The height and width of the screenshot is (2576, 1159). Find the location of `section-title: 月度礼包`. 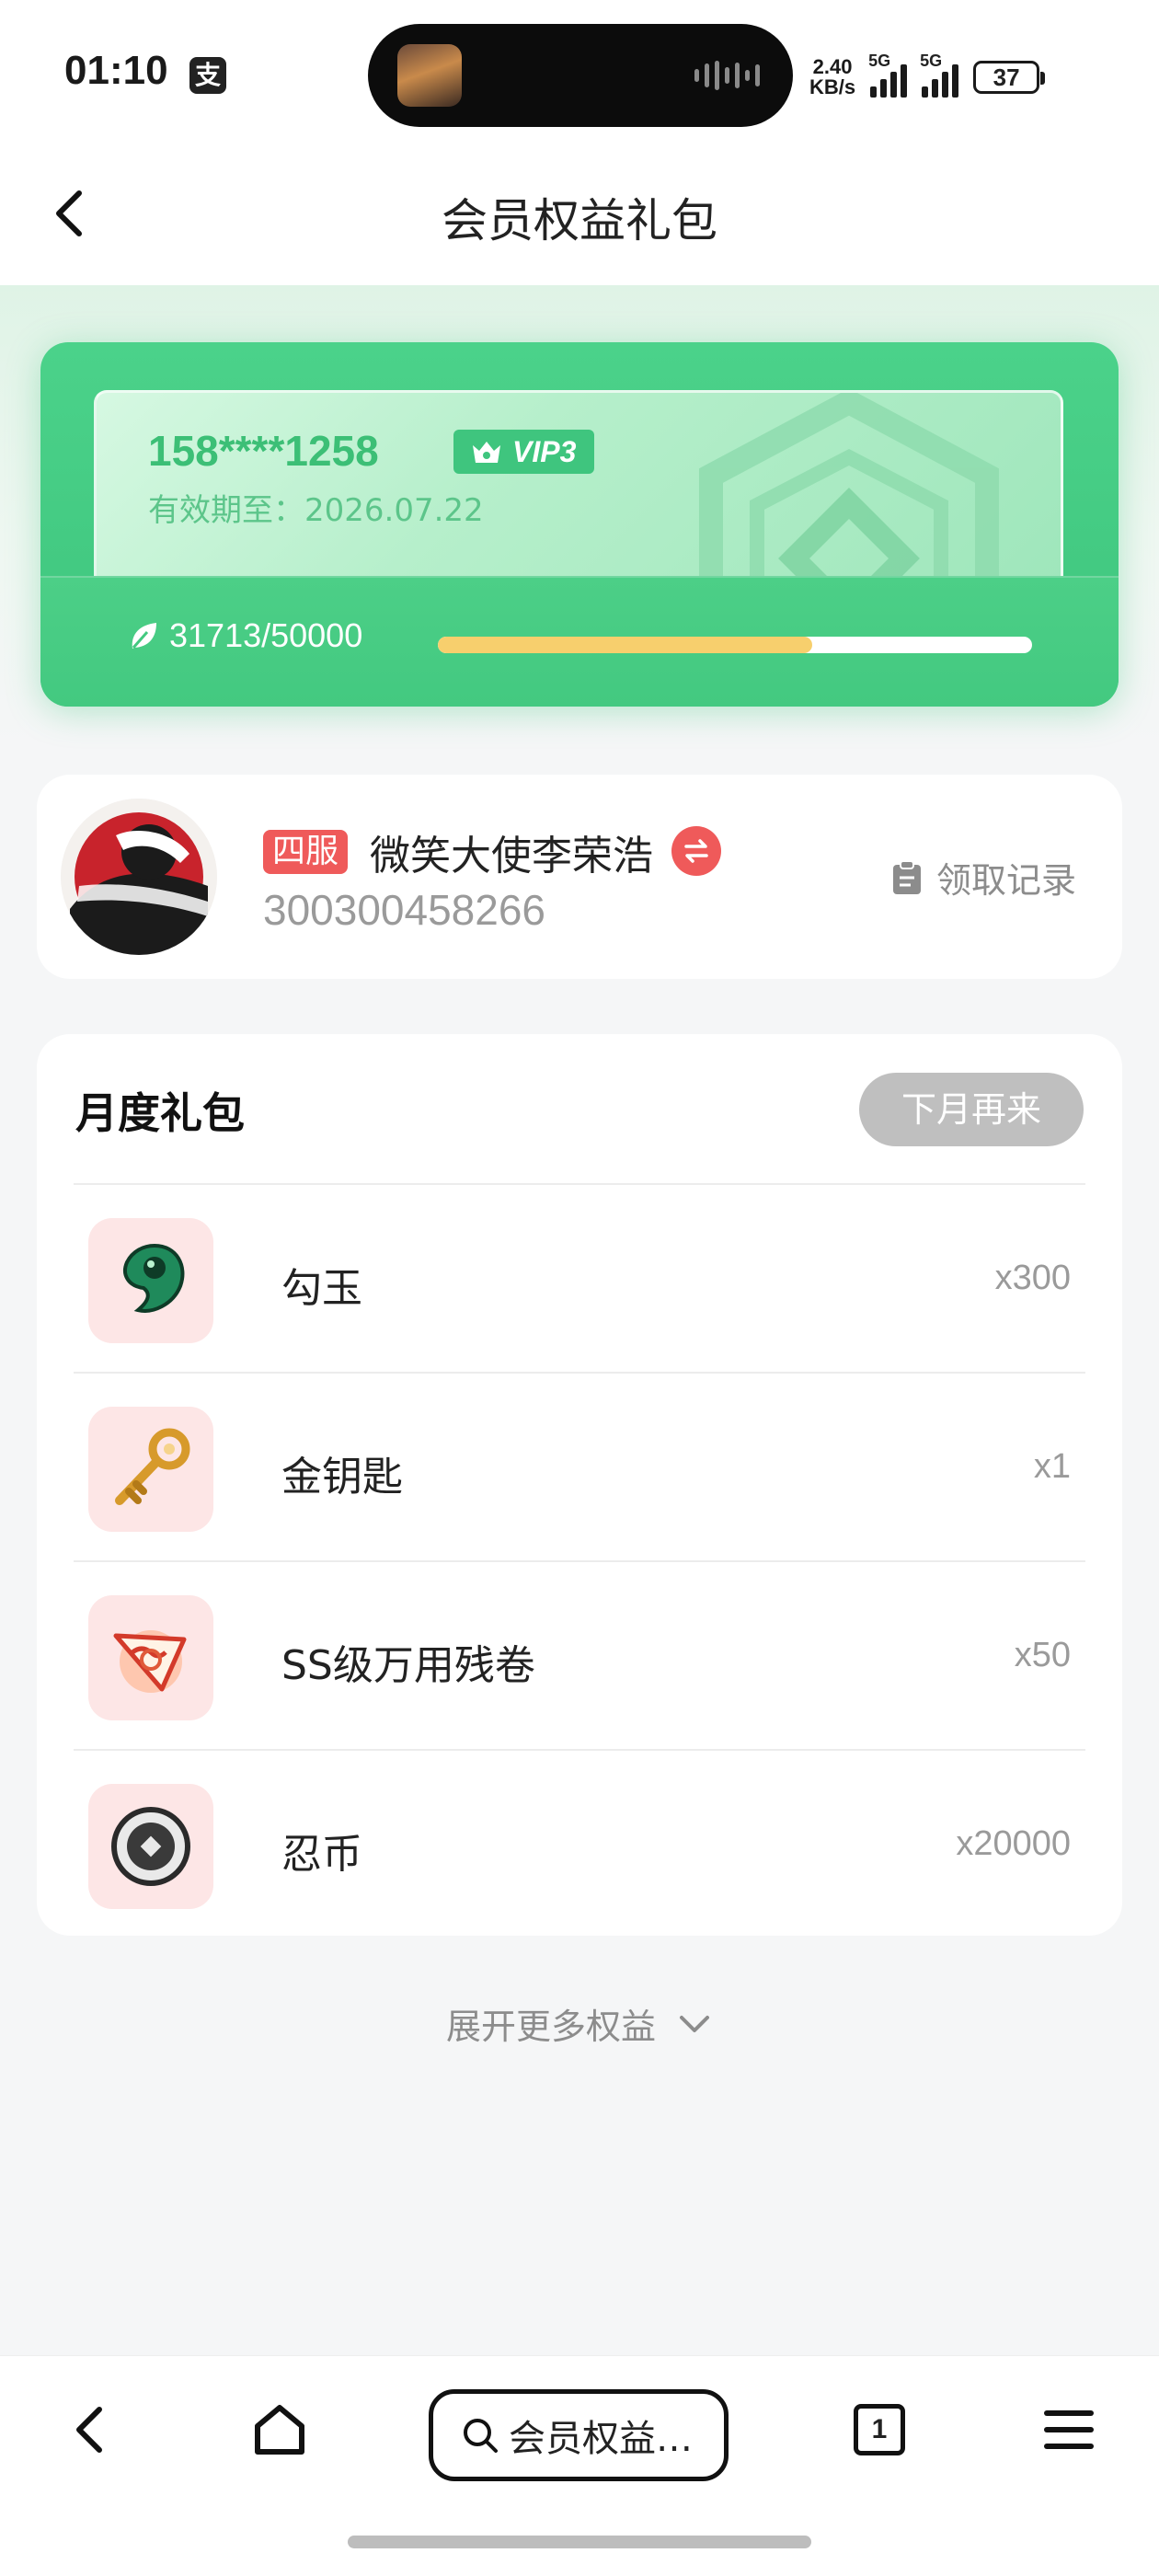

section-title: 月度礼包 is located at coordinates (160, 1113).